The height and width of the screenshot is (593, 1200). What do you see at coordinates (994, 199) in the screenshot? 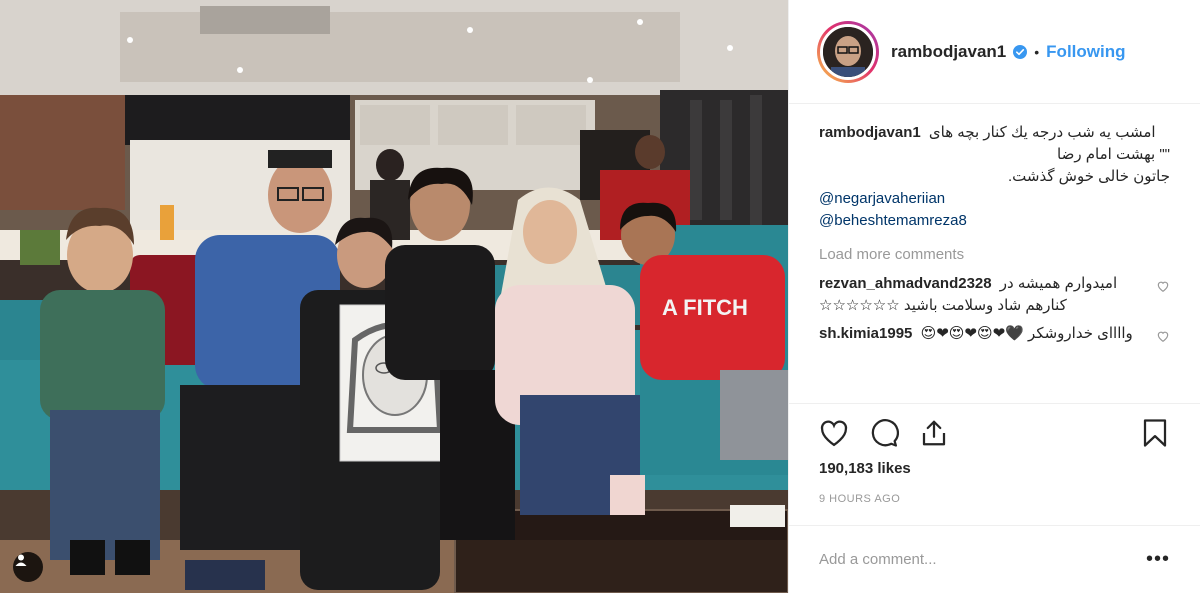
I see `mention-link: @negarjavaheriian` at bounding box center [994, 199].